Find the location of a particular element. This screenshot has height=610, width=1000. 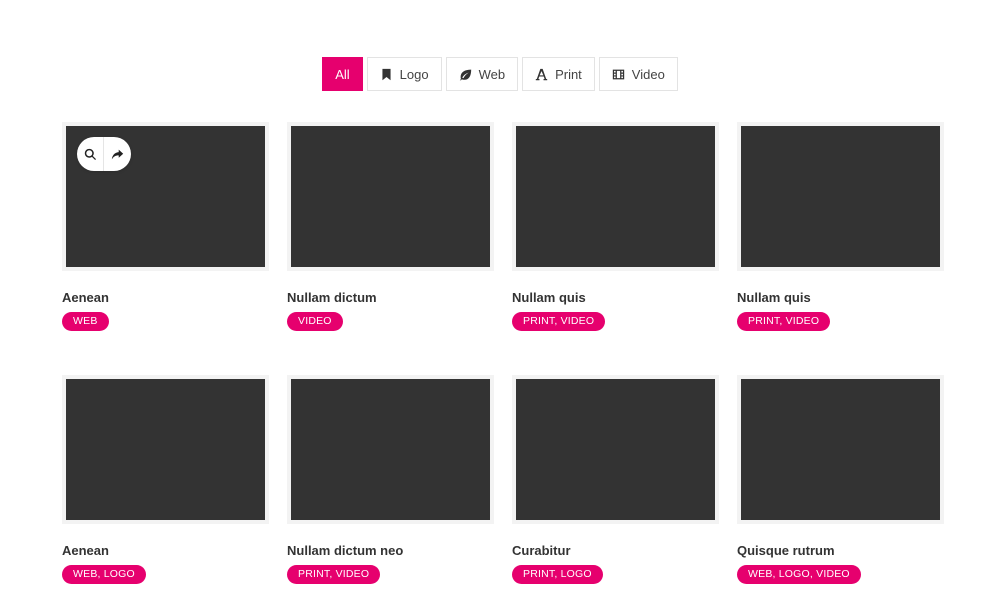

portfolio-item: Nullam dictum neo PRINT, VIDEO is located at coordinates (390, 479).